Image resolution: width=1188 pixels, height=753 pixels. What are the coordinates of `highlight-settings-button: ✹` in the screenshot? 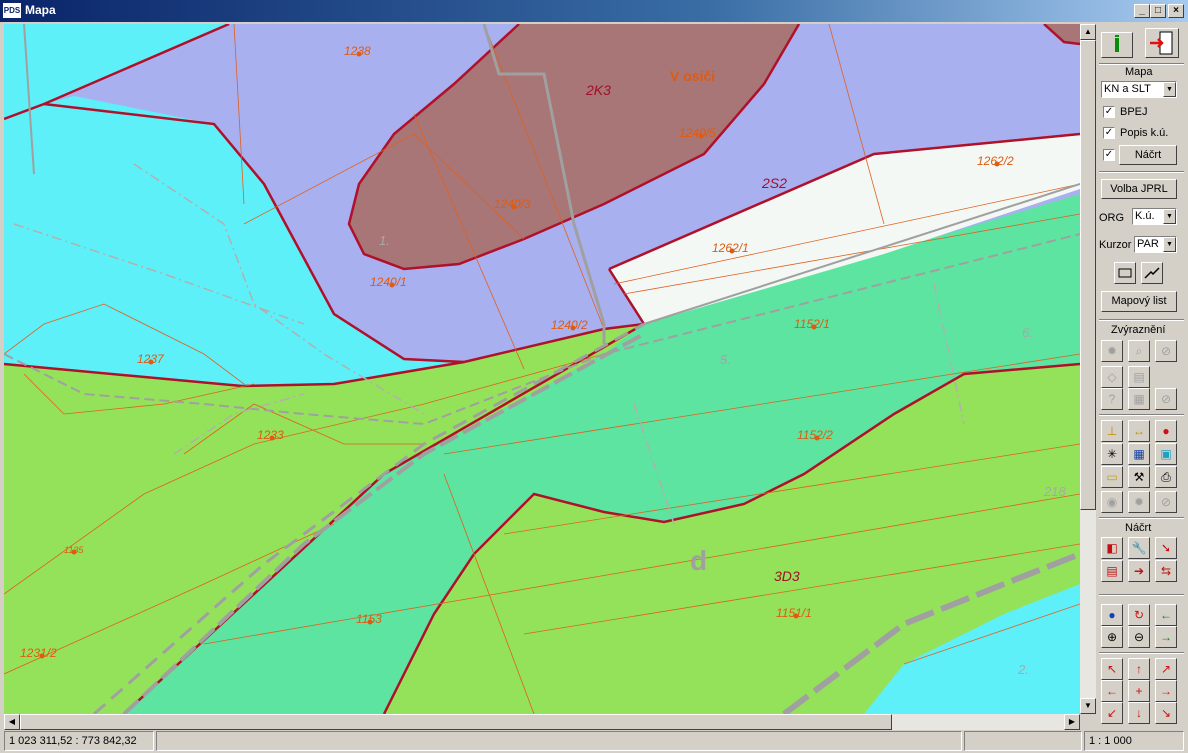 It's located at (1112, 351).